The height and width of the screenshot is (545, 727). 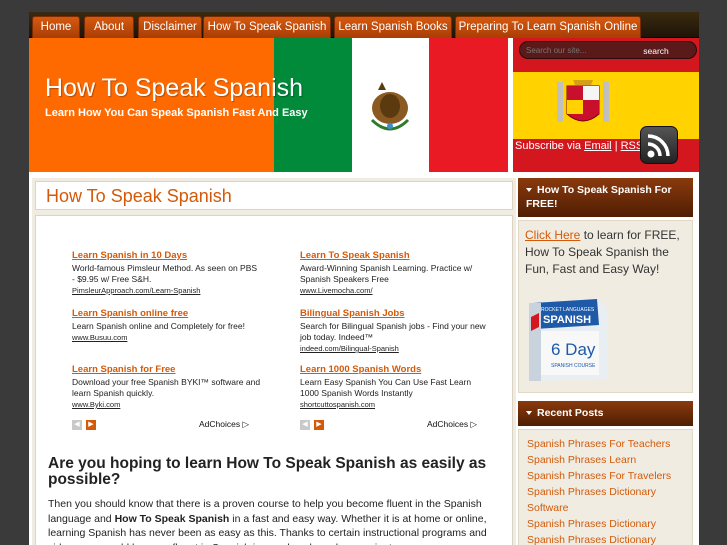 I want to click on rss-icon, so click(x=659, y=145).